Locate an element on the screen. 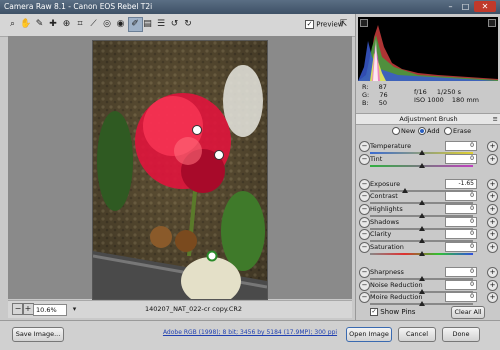 The image size is (500, 350). g-value: 76 is located at coordinates (383, 95).